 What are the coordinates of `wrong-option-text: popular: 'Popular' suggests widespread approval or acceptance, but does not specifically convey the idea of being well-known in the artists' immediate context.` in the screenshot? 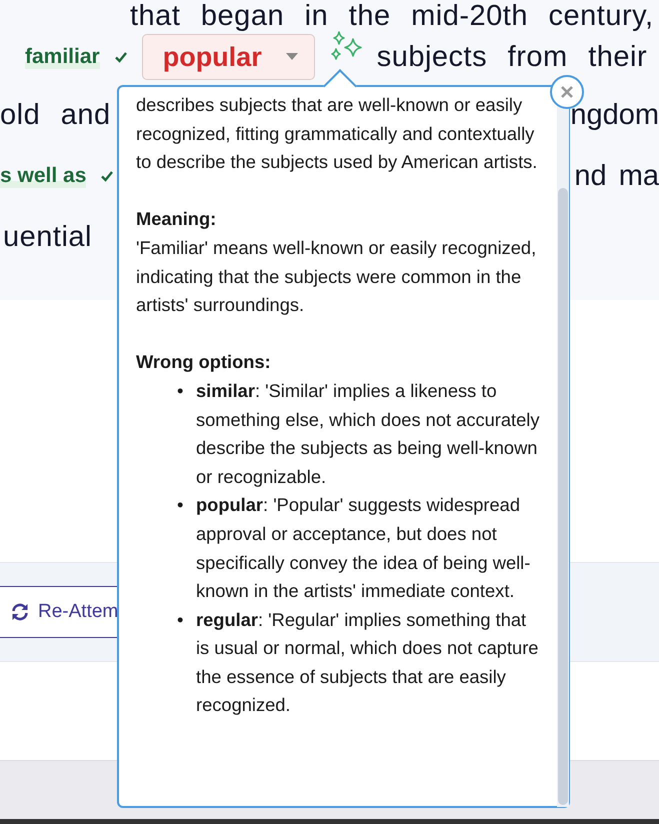 It's located at (364, 548).